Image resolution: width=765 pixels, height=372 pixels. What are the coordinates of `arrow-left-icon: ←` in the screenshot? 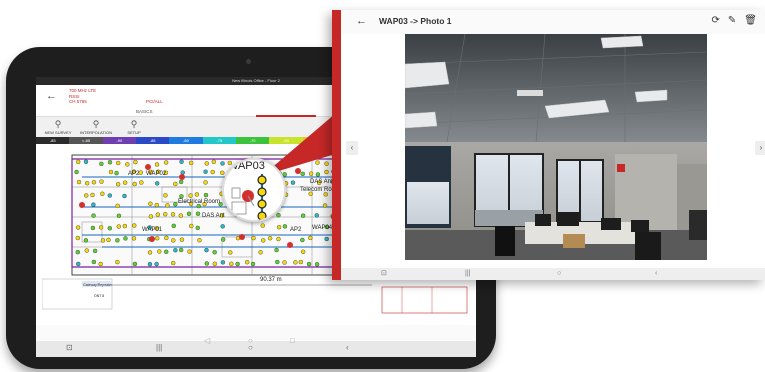 It's located at (361, 21).